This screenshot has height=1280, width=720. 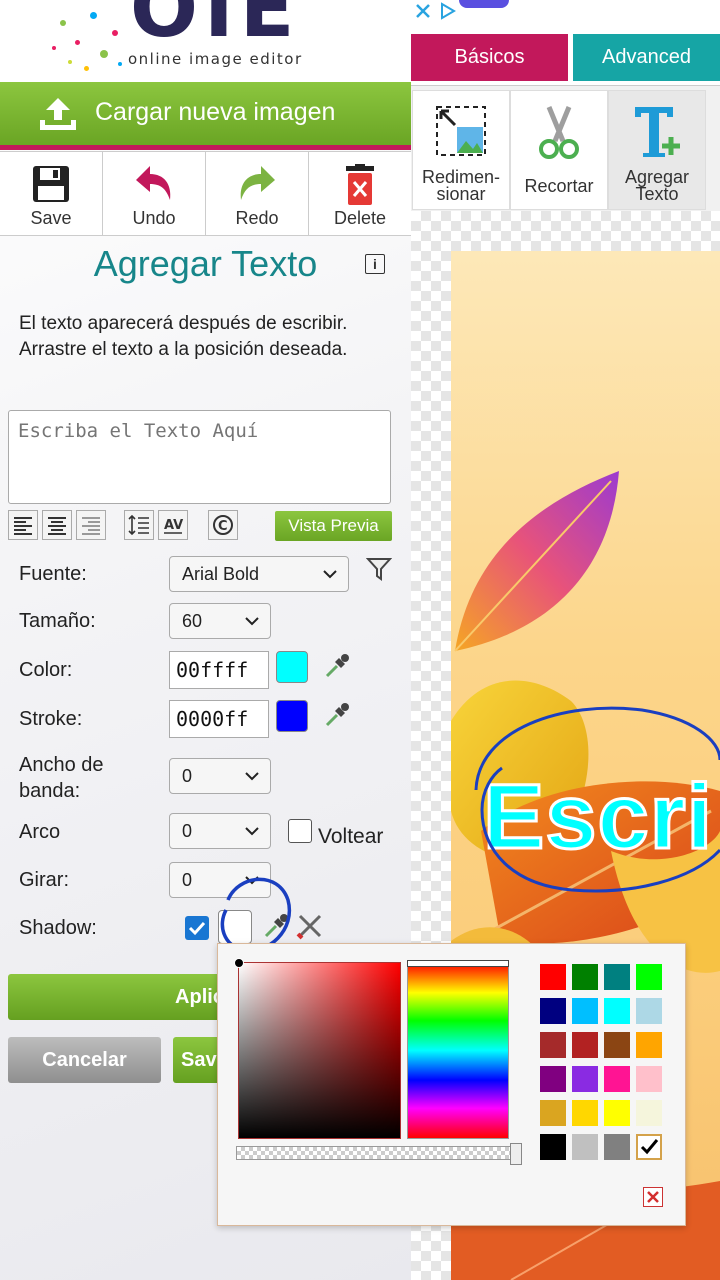 I want to click on tool-resize: Redimen- sionar, so click(x=461, y=150).